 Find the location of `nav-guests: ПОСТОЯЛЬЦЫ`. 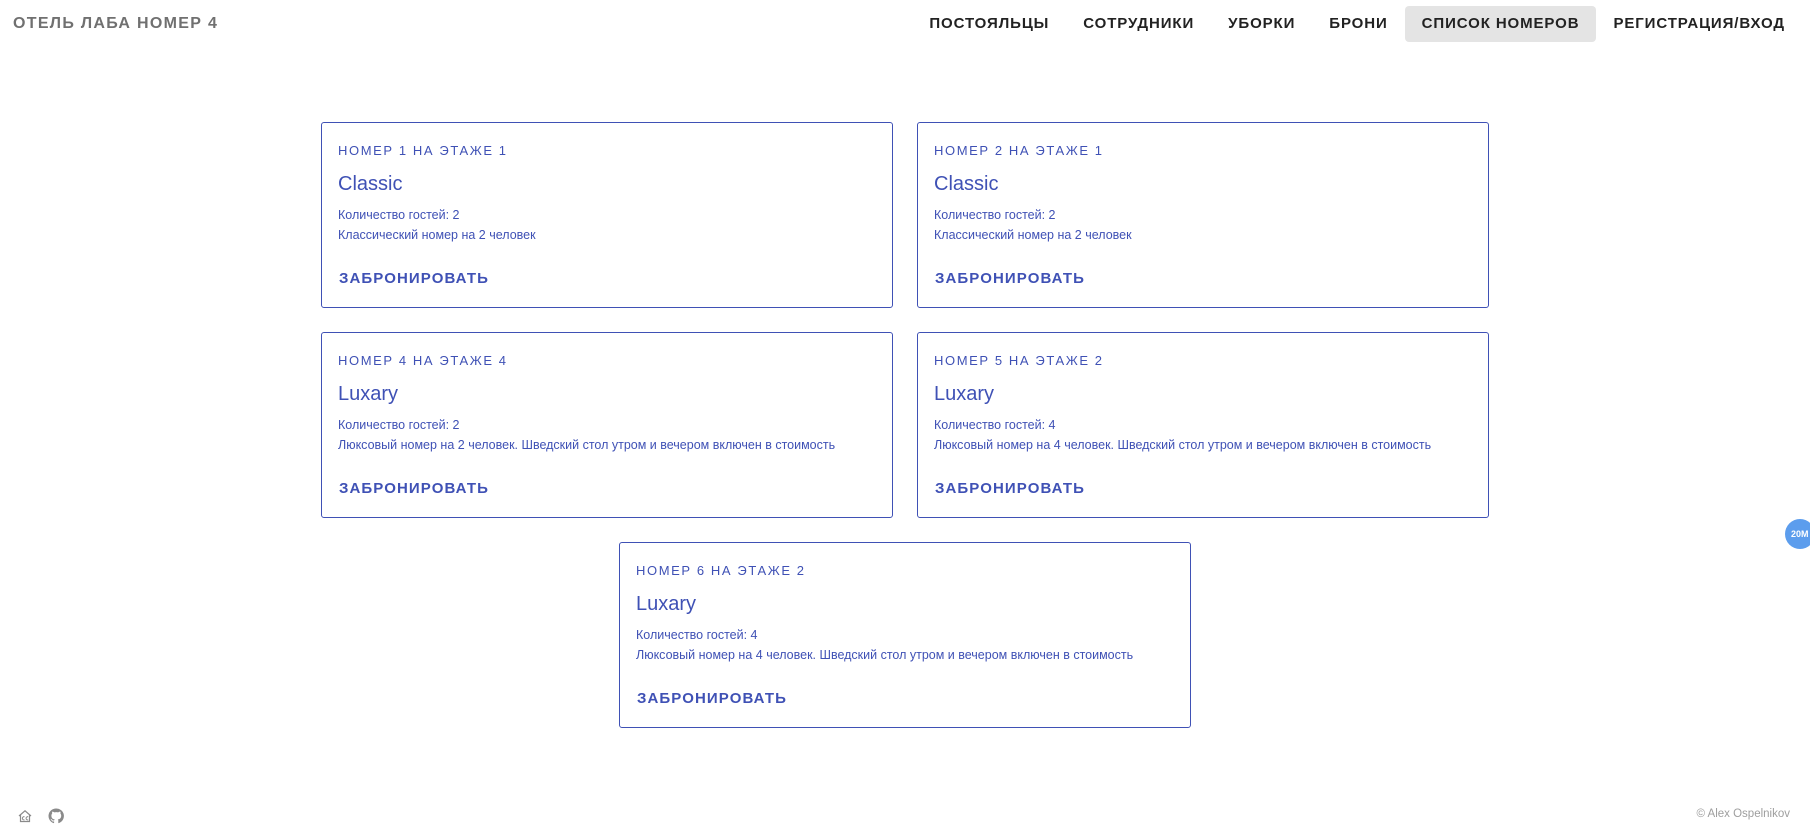

nav-guests: ПОСТОЯЛЬЦЫ is located at coordinates (989, 24).